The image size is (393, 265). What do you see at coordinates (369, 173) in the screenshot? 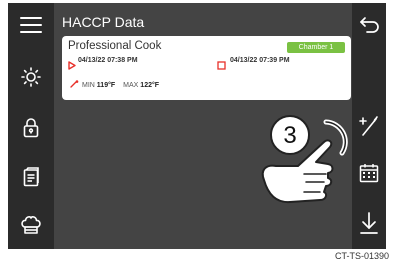
I see `calendar-icon` at bounding box center [369, 173].